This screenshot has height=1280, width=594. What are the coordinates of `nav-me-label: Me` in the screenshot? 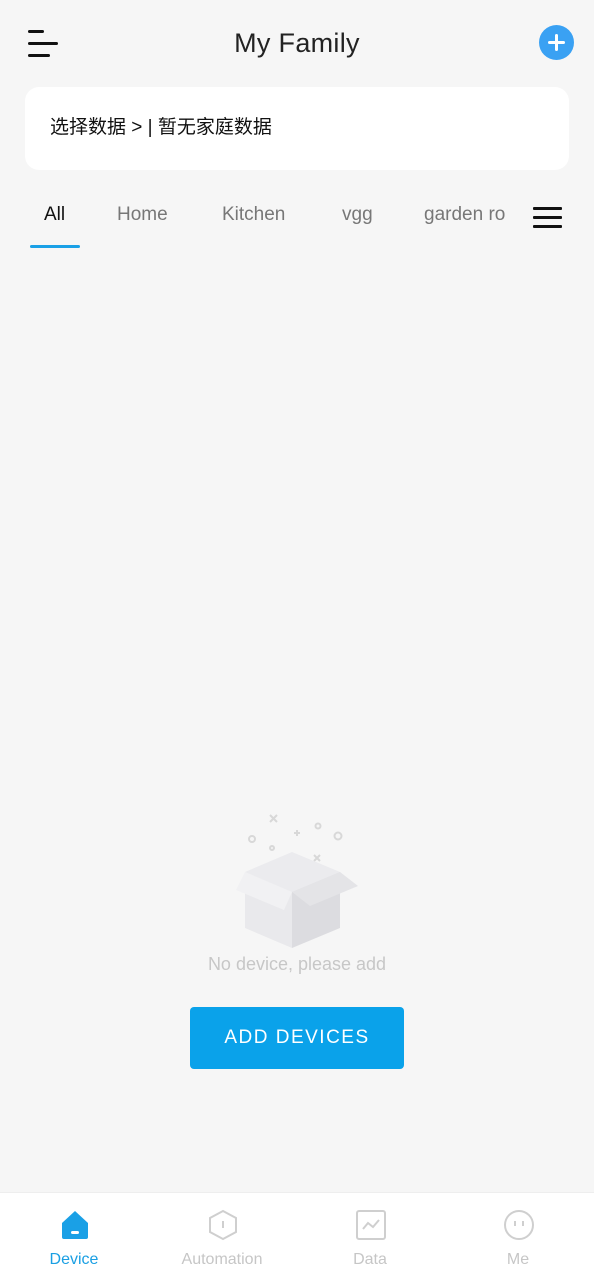 It's located at (518, 1259).